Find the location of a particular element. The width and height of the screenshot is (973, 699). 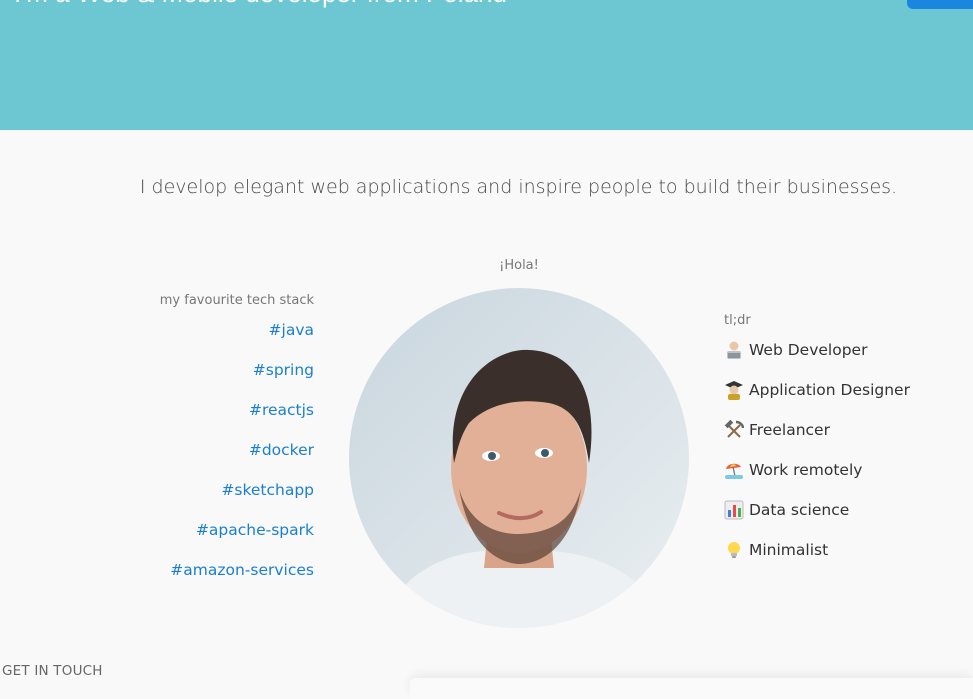

tldr-item-label: Work remotely is located at coordinates (806, 470).